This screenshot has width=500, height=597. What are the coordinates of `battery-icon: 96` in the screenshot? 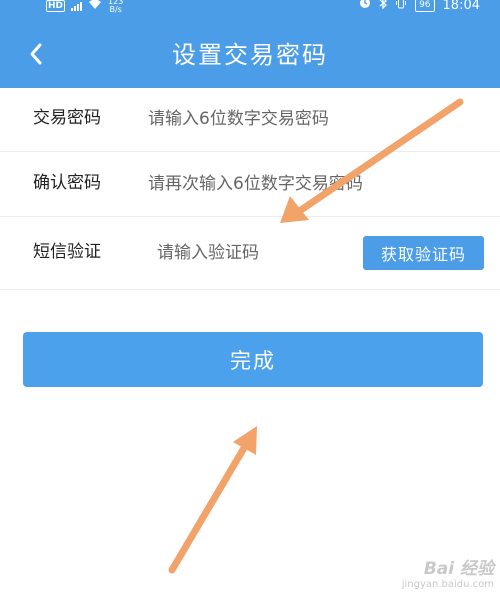 It's located at (425, 6).